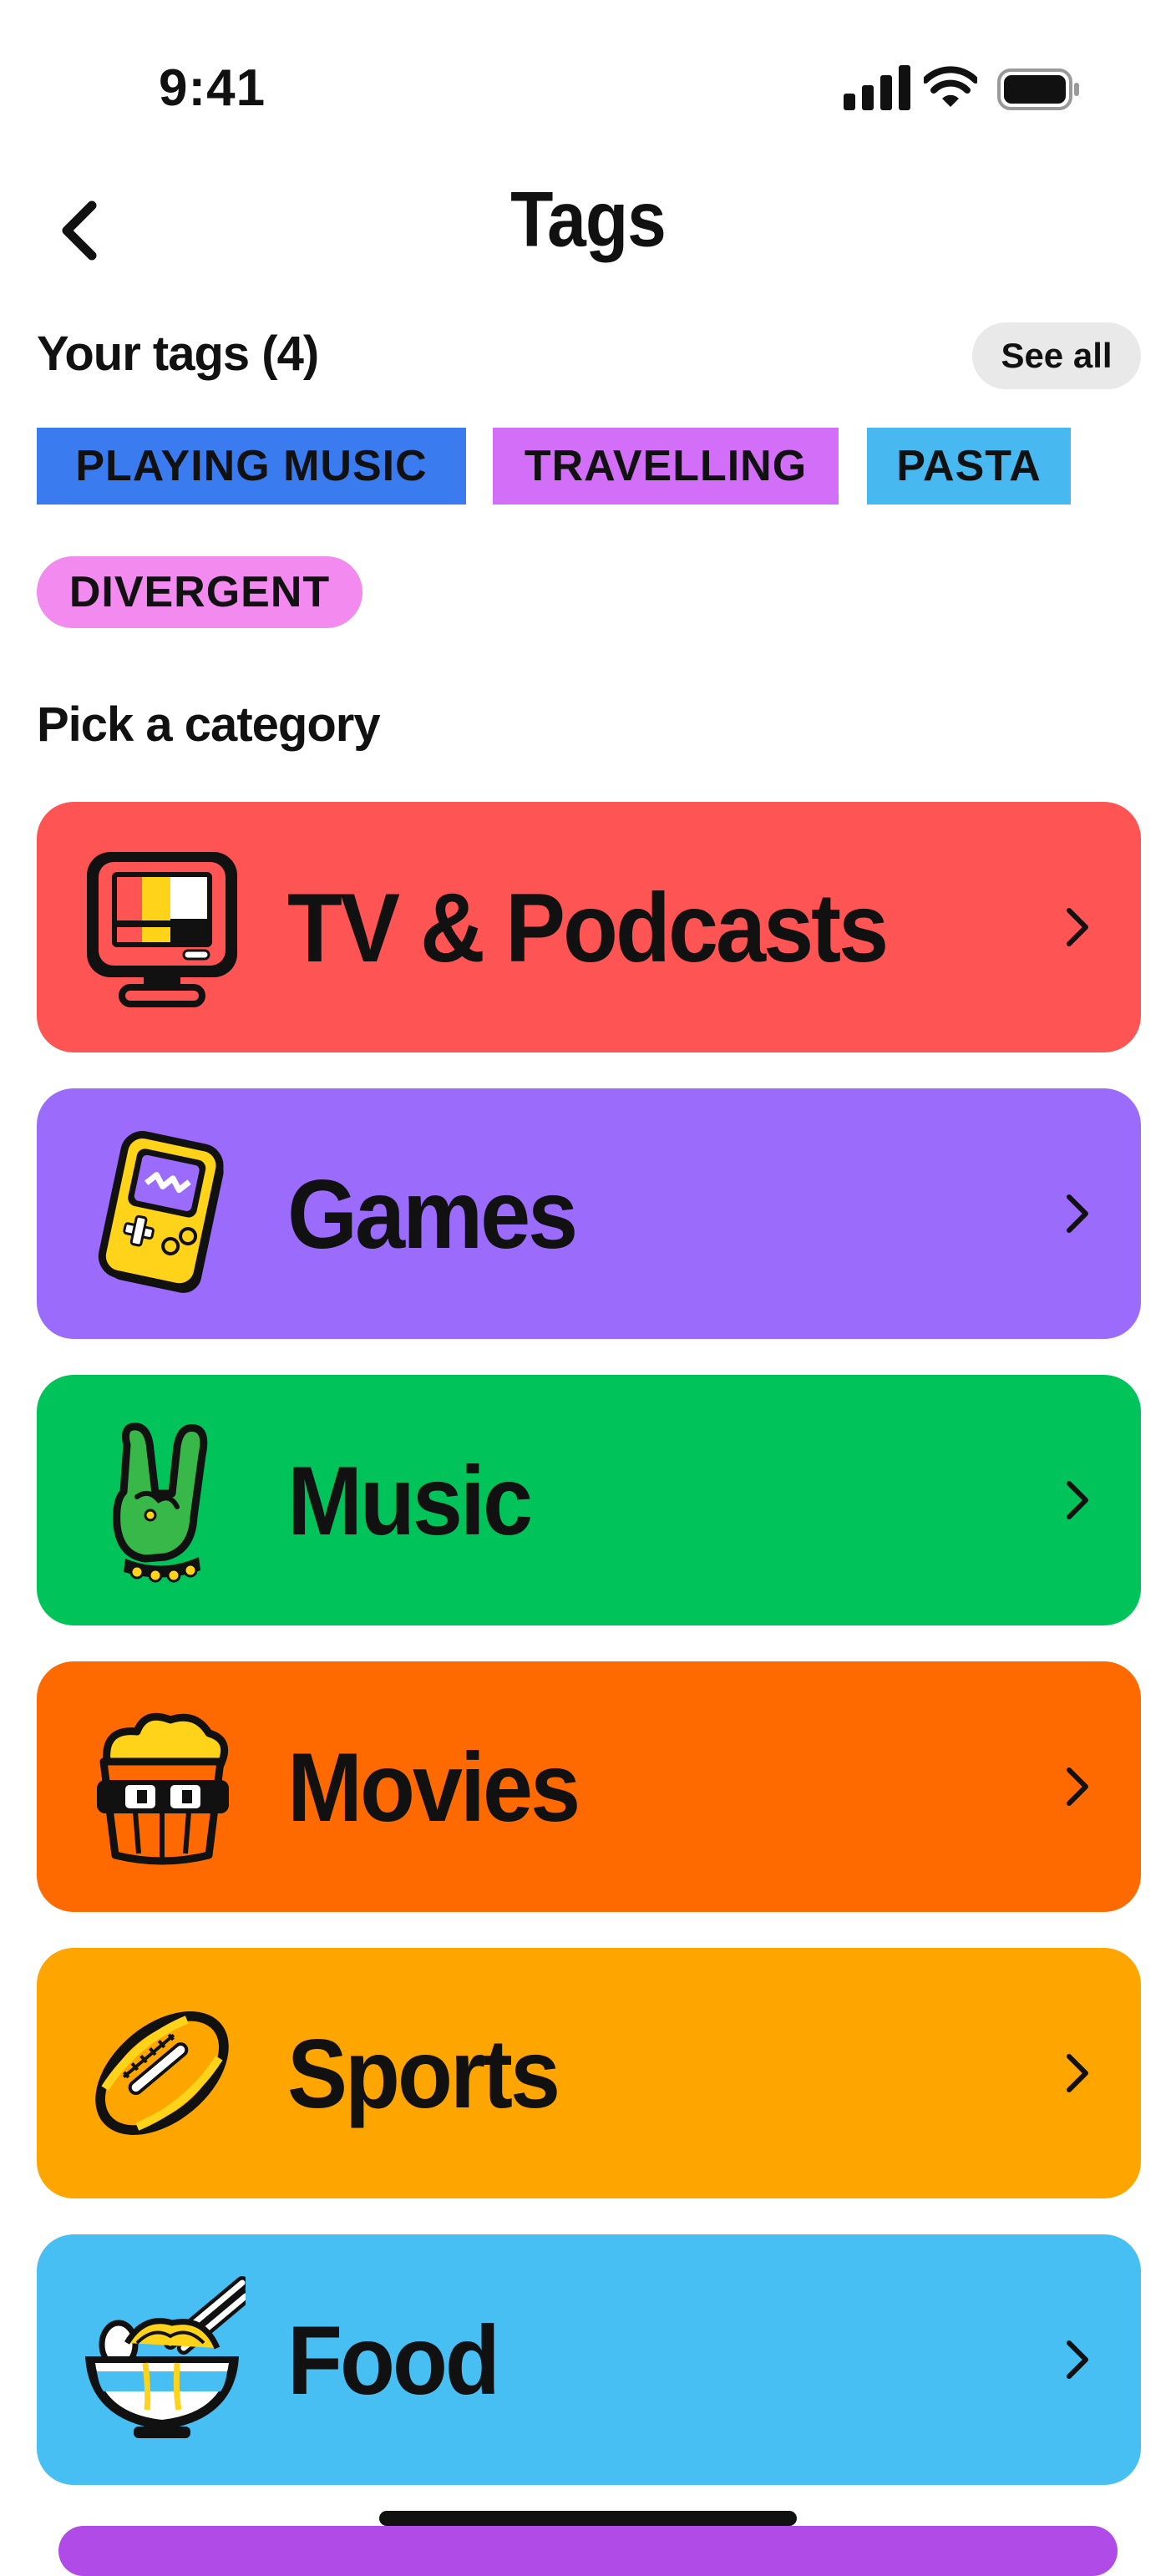 This screenshot has height=2576, width=1176. What do you see at coordinates (160, 1502) in the screenshot?
I see `rock-hand-icon` at bounding box center [160, 1502].